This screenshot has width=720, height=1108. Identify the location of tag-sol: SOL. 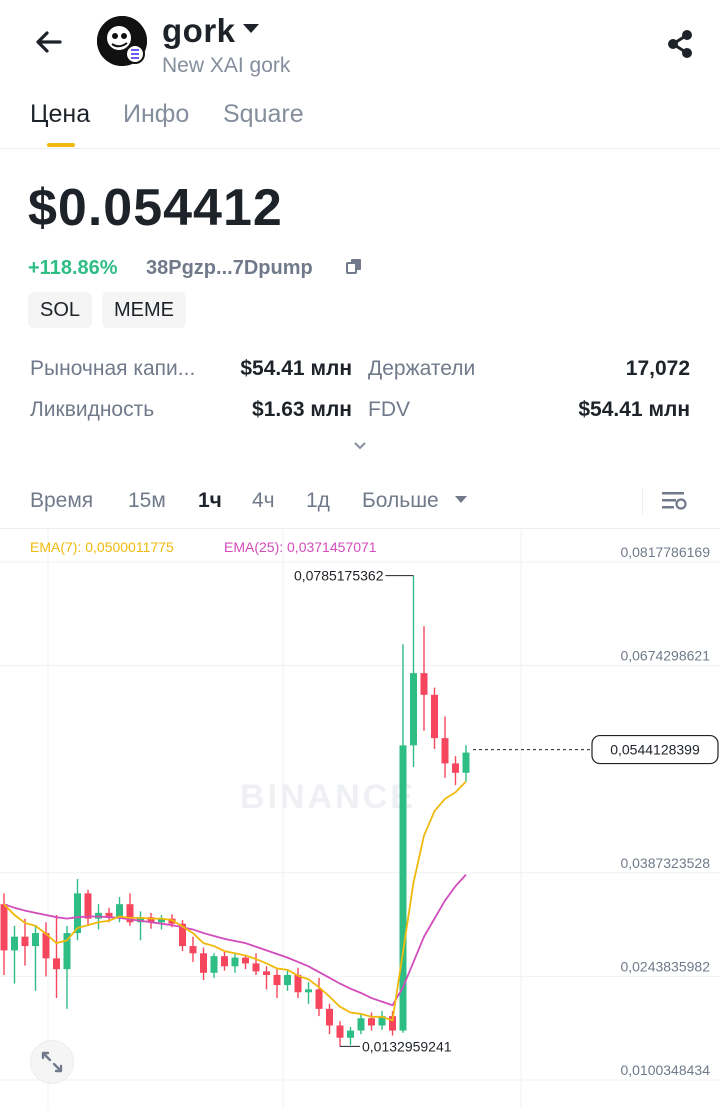
(60, 310).